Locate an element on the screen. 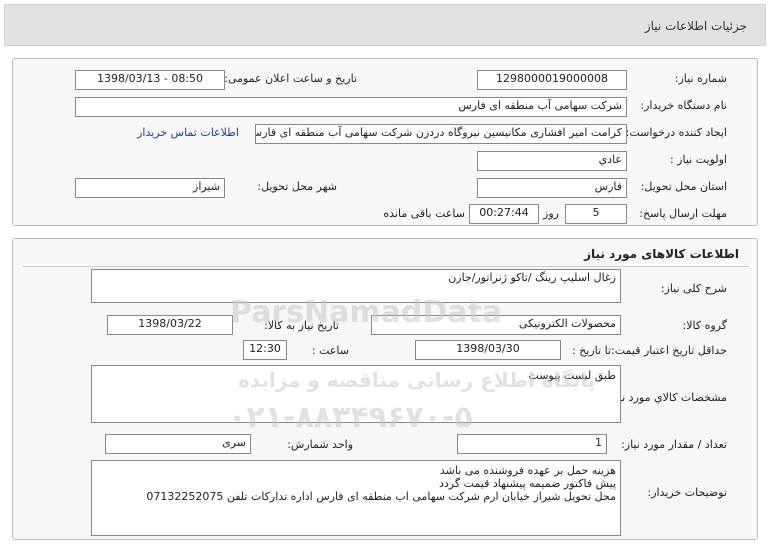 The image size is (770, 545). section-divider is located at coordinates (386, 266).